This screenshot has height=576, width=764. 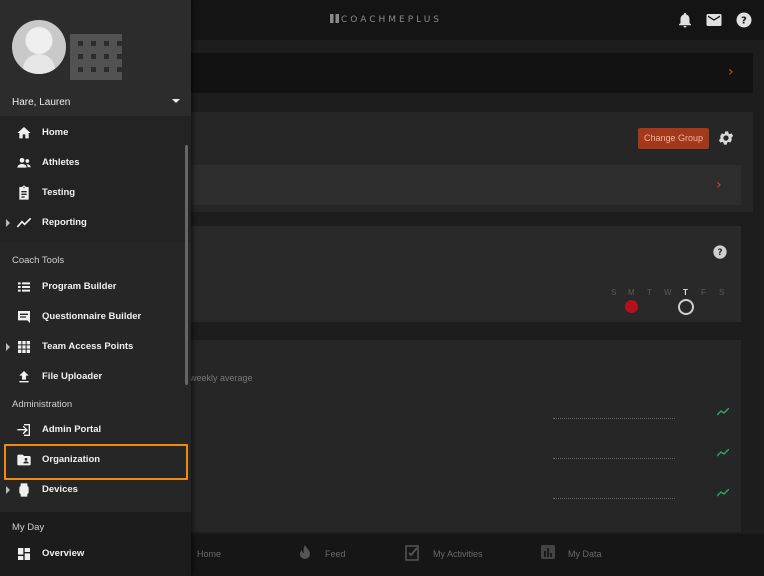 I want to click on sidebar-scrollbar, so click(x=186, y=265).